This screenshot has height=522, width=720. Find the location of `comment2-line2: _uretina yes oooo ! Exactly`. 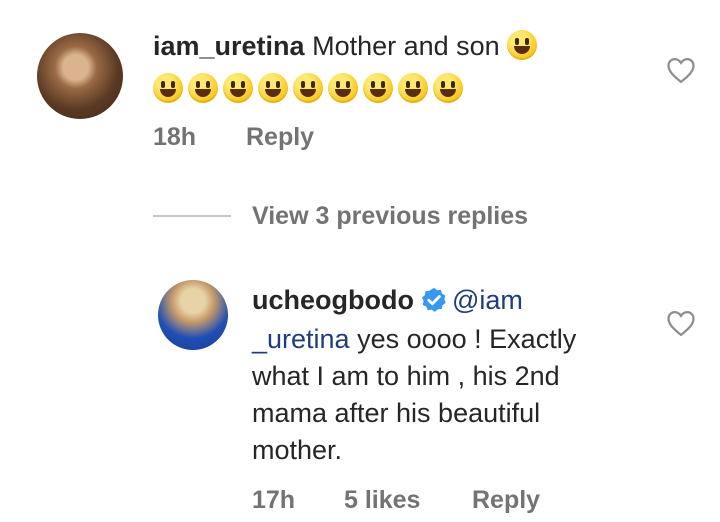

comment2-line2: _uretina yes oooo ! Exactly is located at coordinates (414, 339).